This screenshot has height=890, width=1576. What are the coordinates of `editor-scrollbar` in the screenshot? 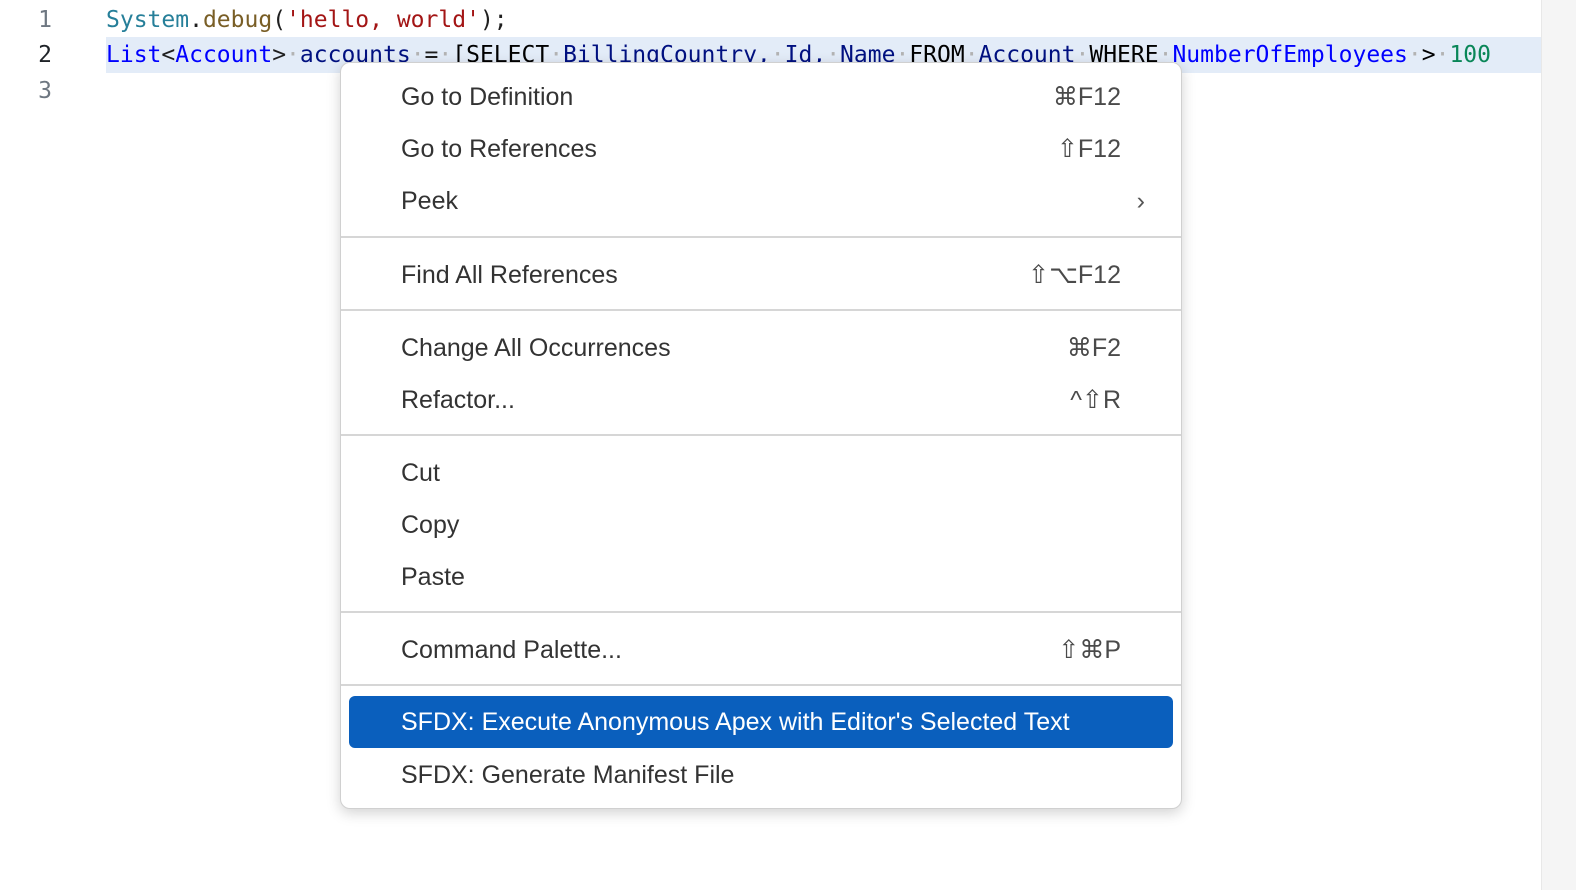 It's located at (1558, 445).